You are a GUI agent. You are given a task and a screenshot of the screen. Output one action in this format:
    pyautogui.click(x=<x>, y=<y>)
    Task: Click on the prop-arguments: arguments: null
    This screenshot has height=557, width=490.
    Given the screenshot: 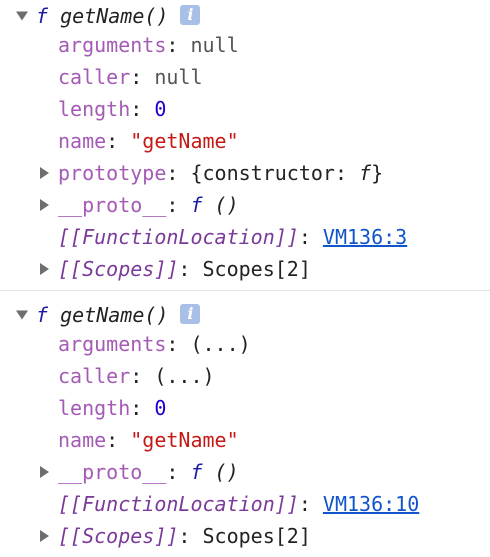 What is the action you would take?
    pyautogui.click(x=148, y=45)
    